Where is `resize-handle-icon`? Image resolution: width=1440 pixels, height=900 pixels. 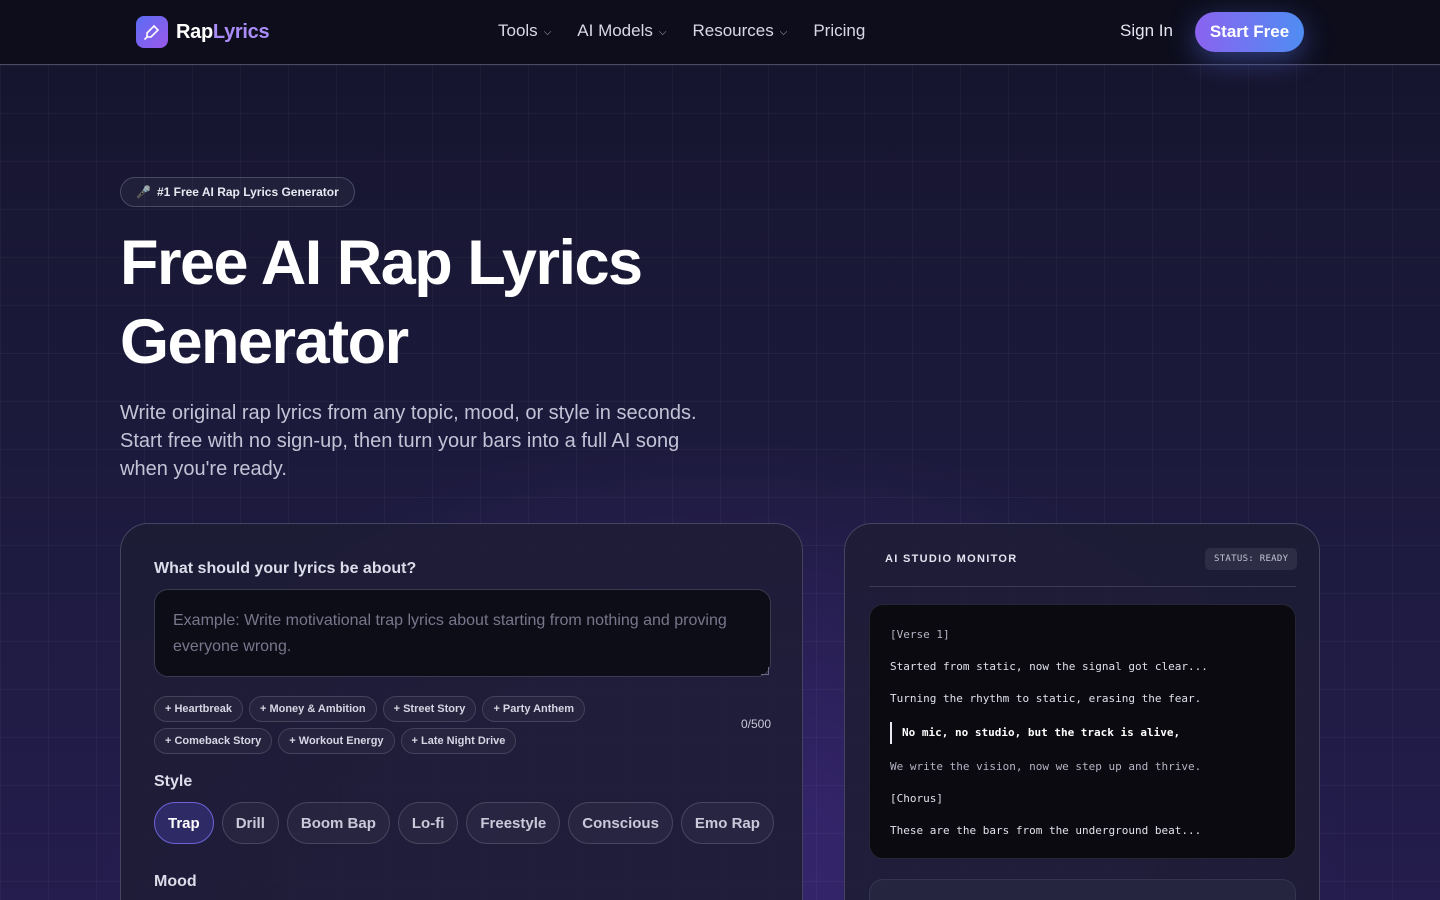 resize-handle-icon is located at coordinates (765, 671).